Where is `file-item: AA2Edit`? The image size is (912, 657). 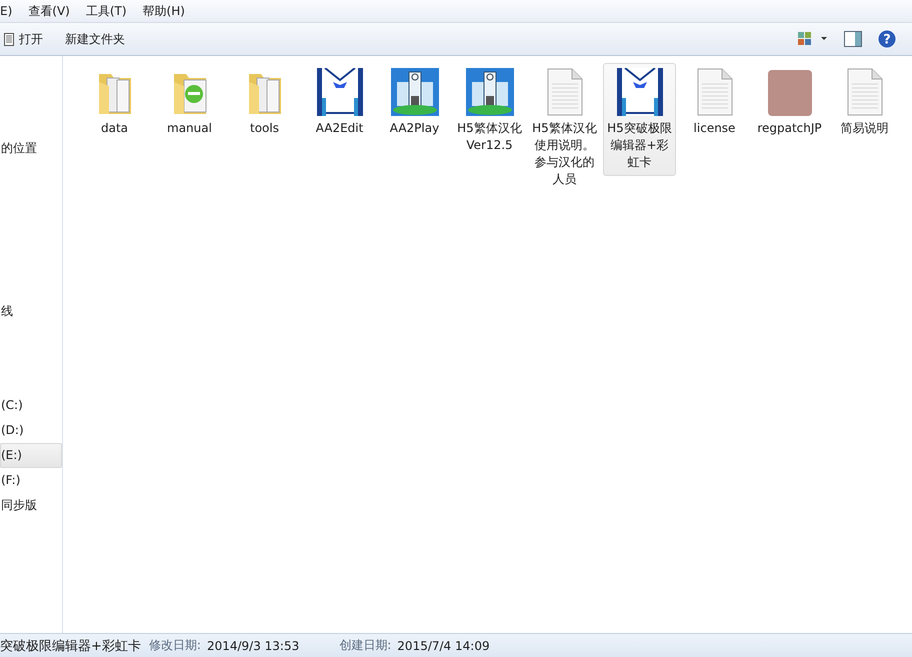 file-item: AA2Edit is located at coordinates (339, 102).